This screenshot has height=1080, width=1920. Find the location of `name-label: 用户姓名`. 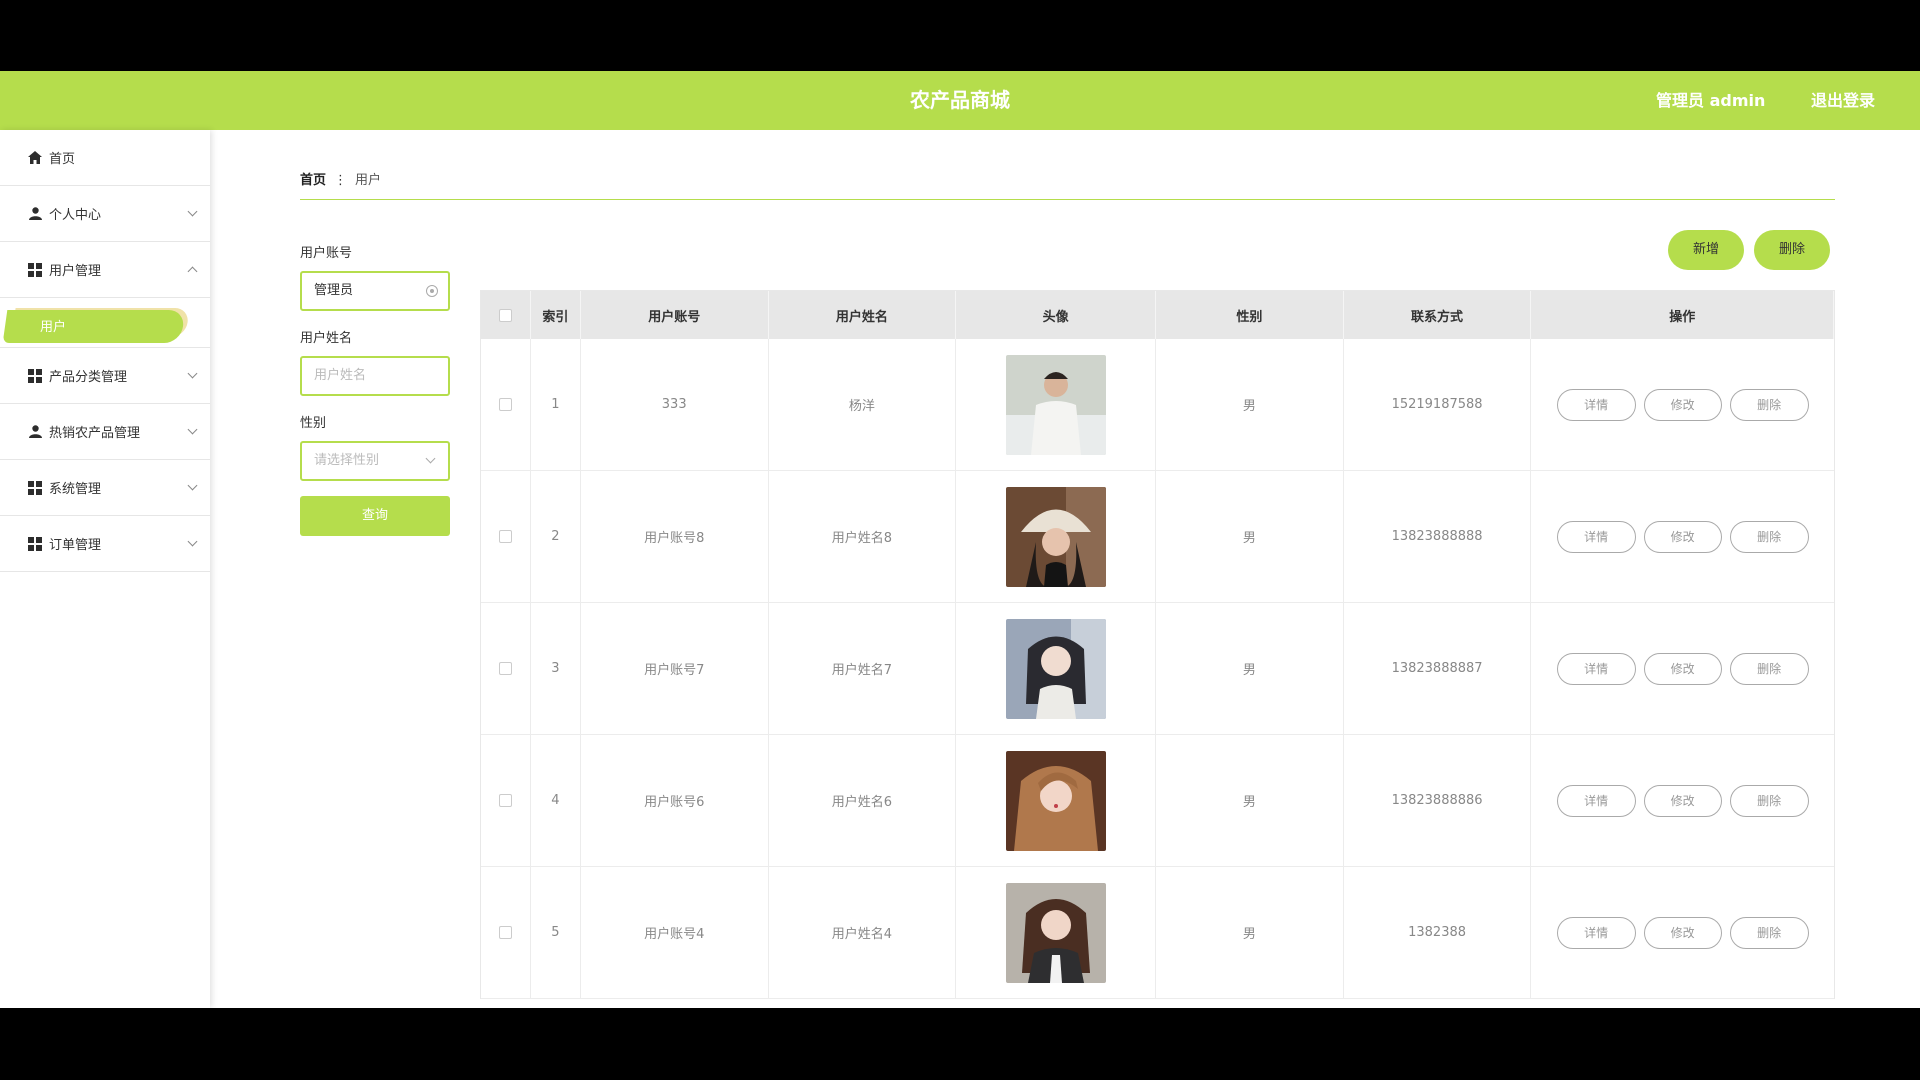

name-label: 用户姓名 is located at coordinates (326, 338).